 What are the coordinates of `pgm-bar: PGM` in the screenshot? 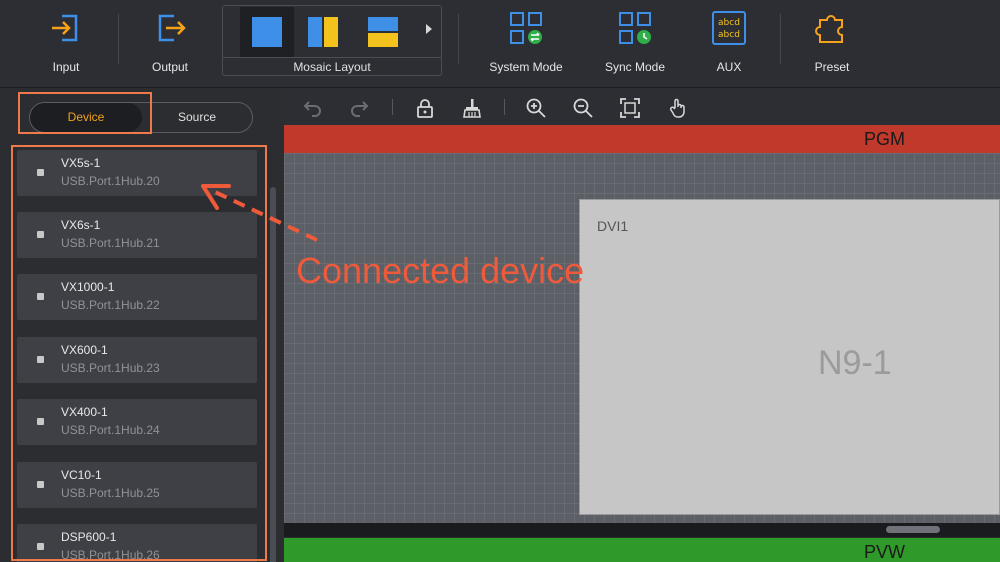 It's located at (642, 139).